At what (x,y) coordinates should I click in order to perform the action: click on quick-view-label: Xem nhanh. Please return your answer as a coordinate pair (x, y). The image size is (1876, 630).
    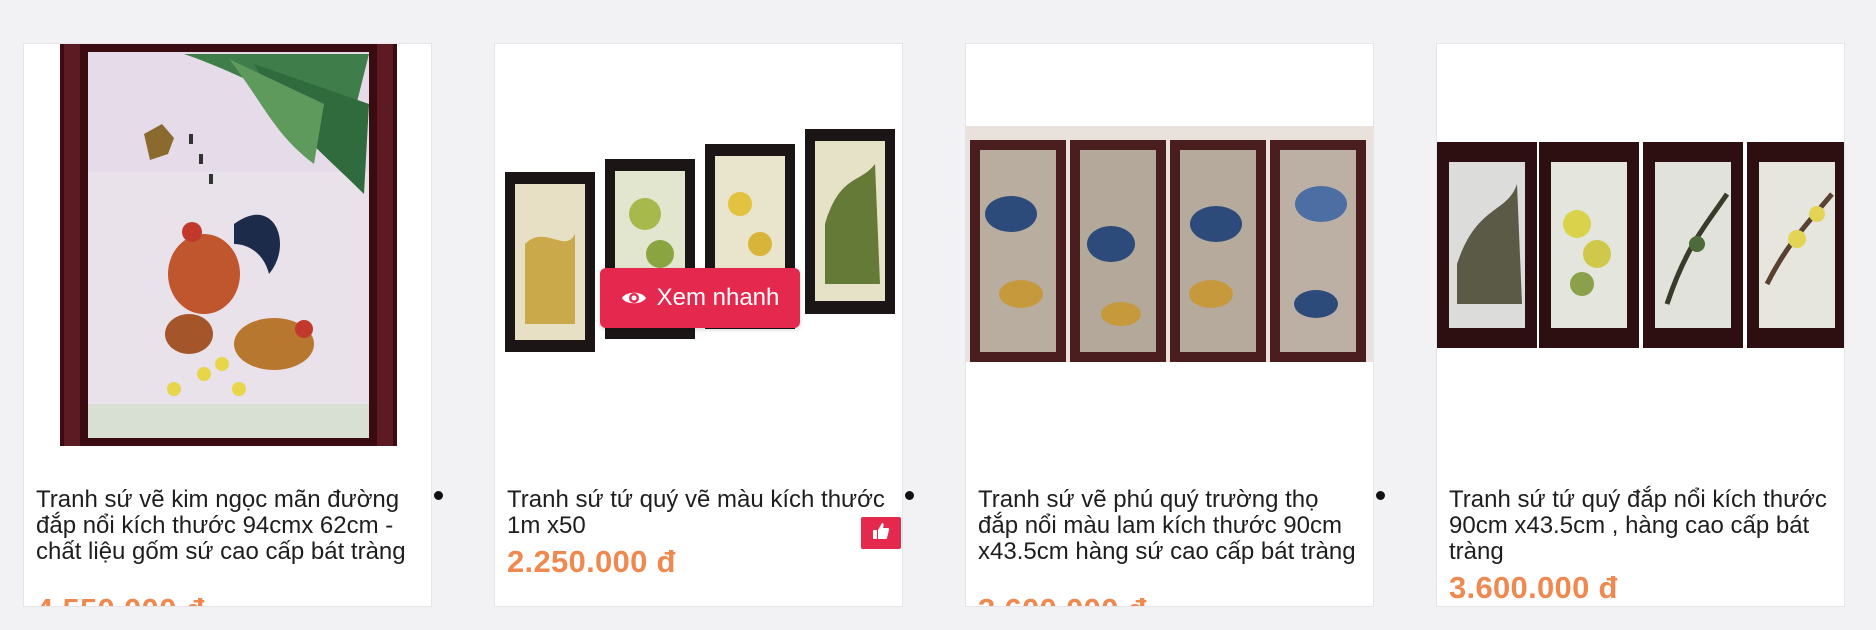
    Looking at the image, I should click on (718, 297).